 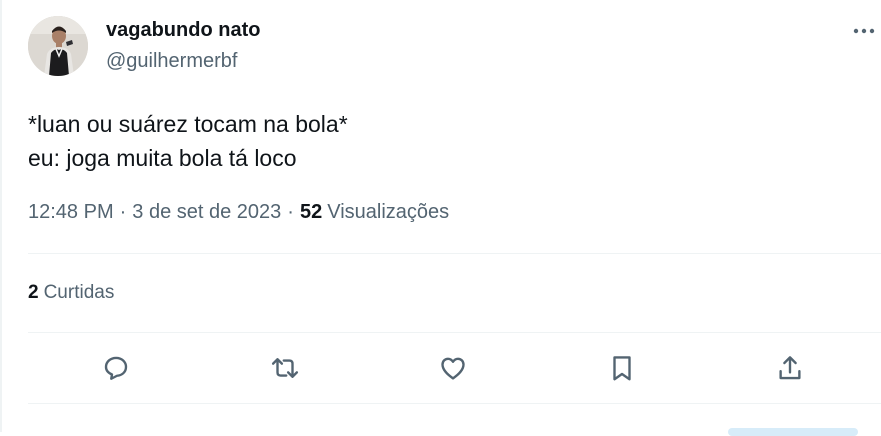 What do you see at coordinates (79, 292) in the screenshot?
I see `likes-label: Curtidas` at bounding box center [79, 292].